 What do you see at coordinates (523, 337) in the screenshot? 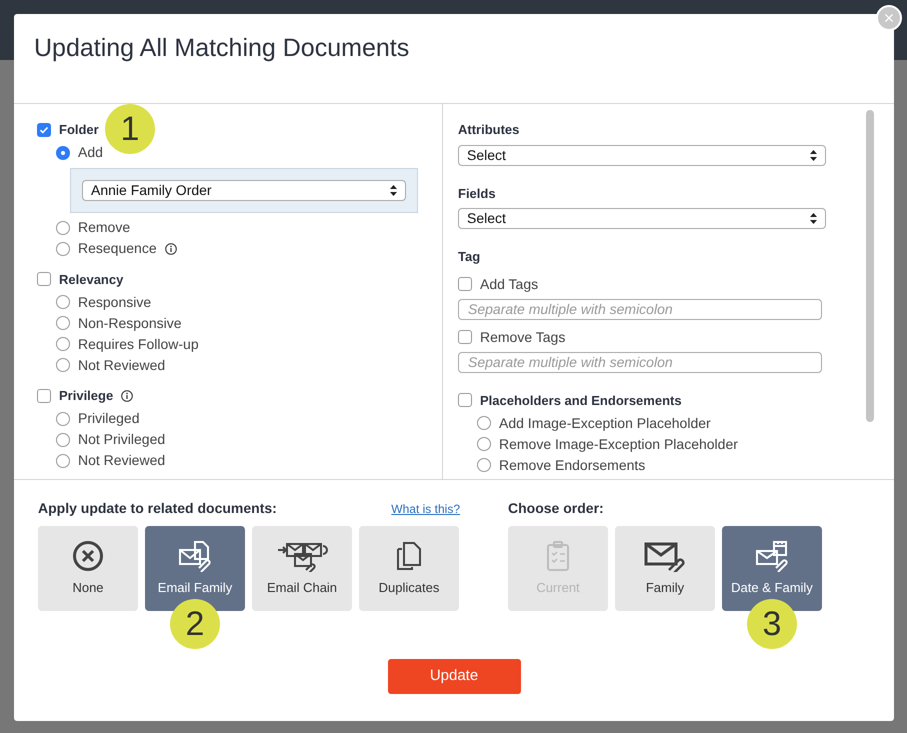
I see `option-label: Remove Tags` at bounding box center [523, 337].